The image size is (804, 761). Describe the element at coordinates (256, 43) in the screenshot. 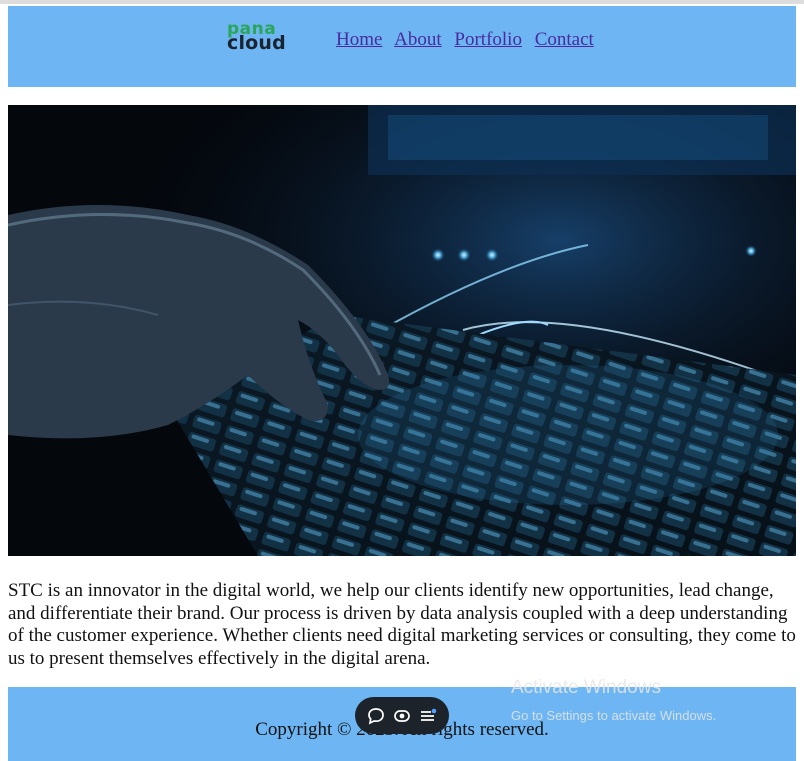

I see `logo-text-bottom: cloud` at that location.